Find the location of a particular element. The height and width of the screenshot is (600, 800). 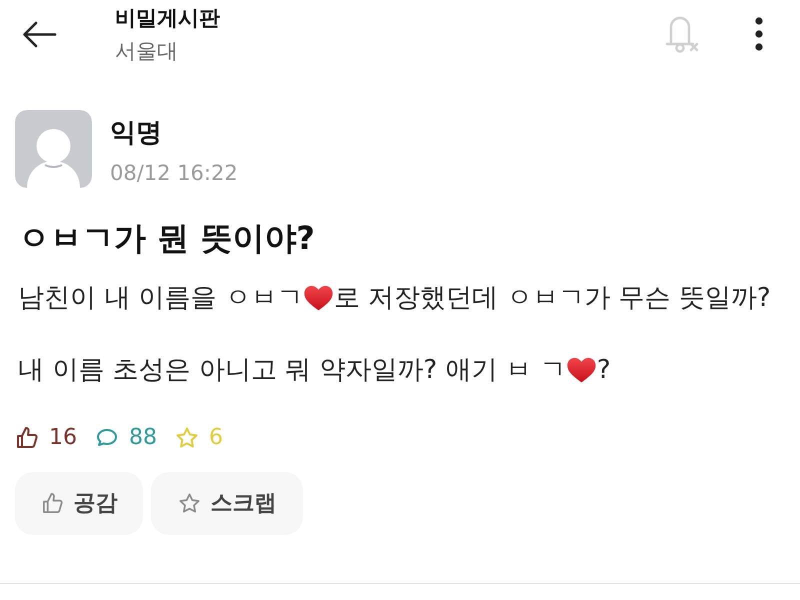

board-title: 비밀게시판 is located at coordinates (167, 18).